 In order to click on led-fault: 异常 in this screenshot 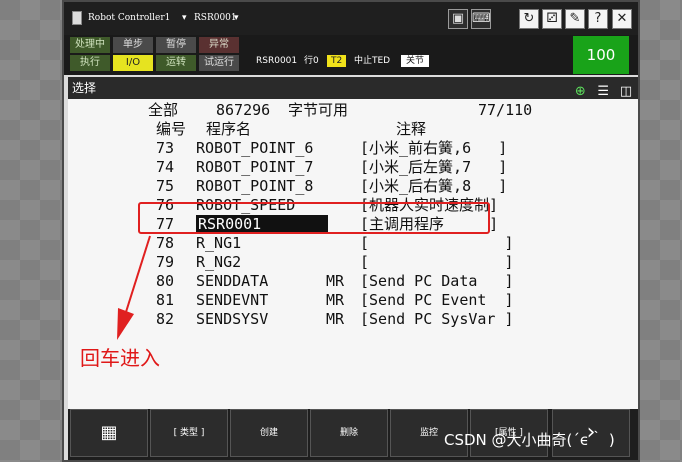, I will do `click(219, 45)`.